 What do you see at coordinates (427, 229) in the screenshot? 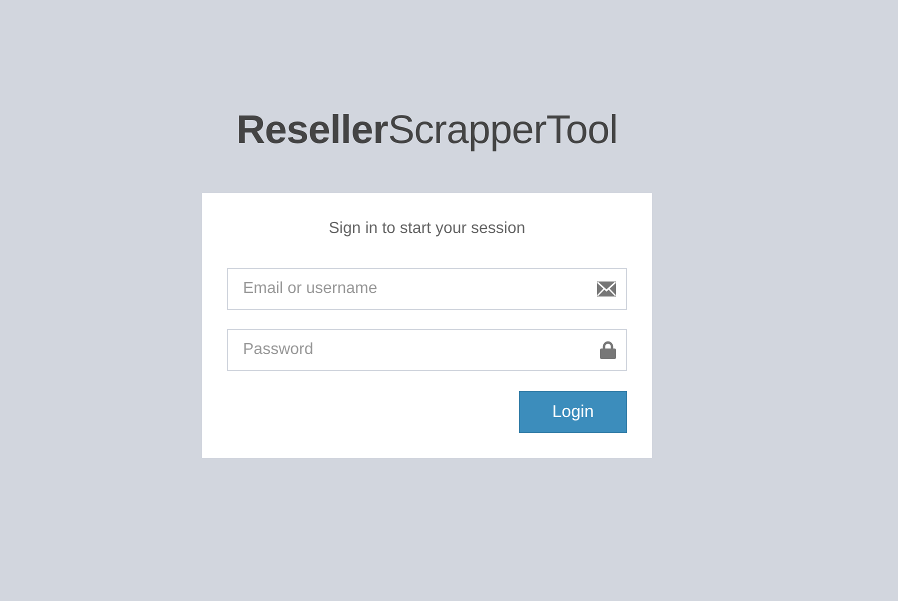
I see `login-message: Sign in to start your session` at bounding box center [427, 229].